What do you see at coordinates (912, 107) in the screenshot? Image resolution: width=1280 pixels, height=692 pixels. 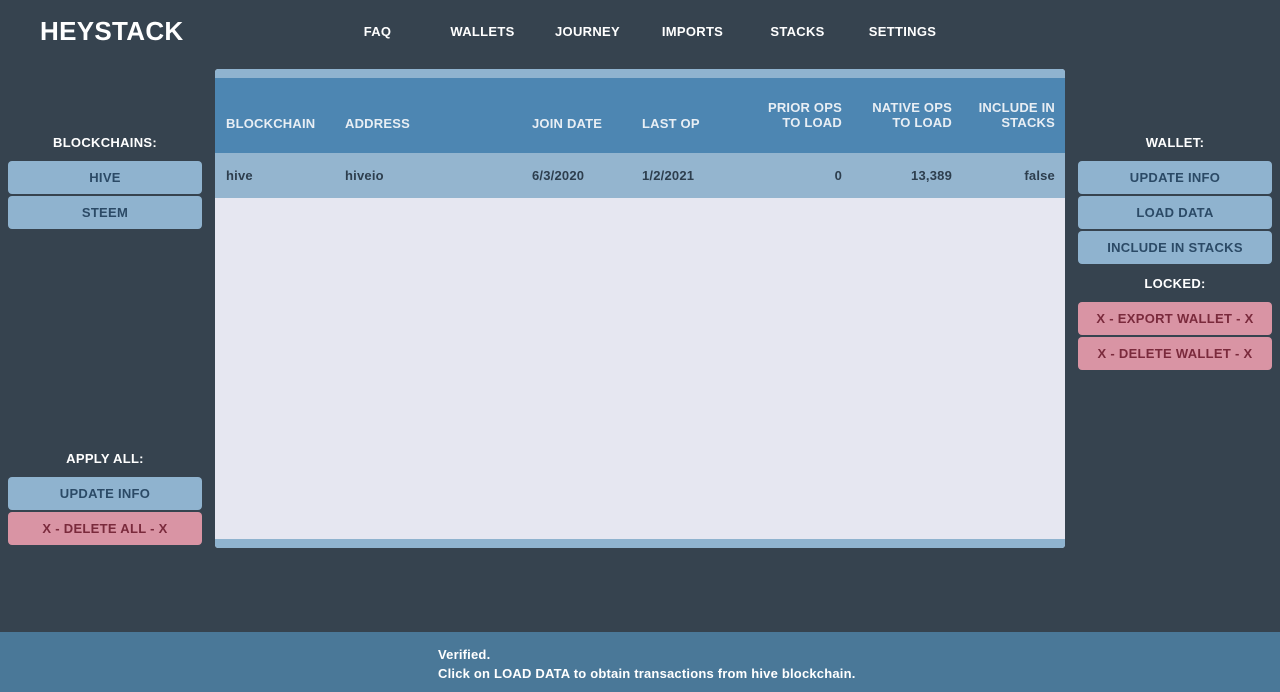 I see `header-native-ops-line1: NATIVE OPS` at bounding box center [912, 107].